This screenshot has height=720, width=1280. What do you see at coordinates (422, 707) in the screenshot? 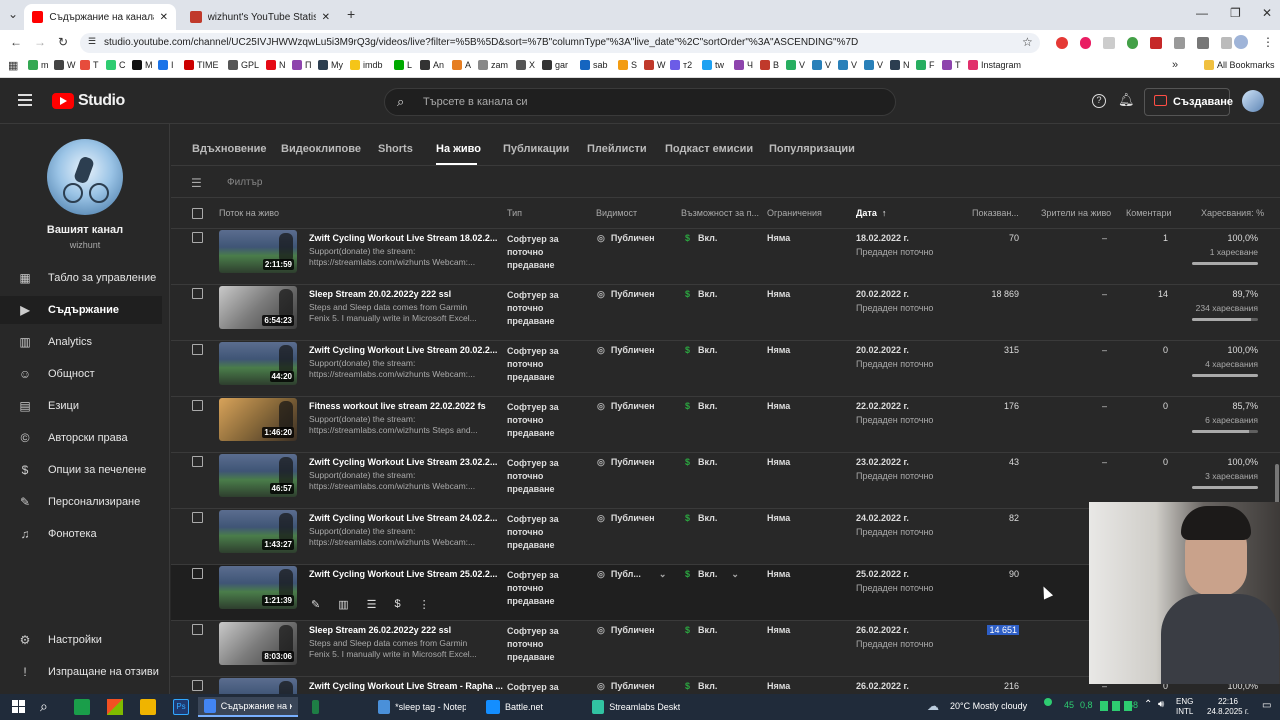
I see `taskbar-item-2: *sleep tag - Notepad` at bounding box center [422, 707].